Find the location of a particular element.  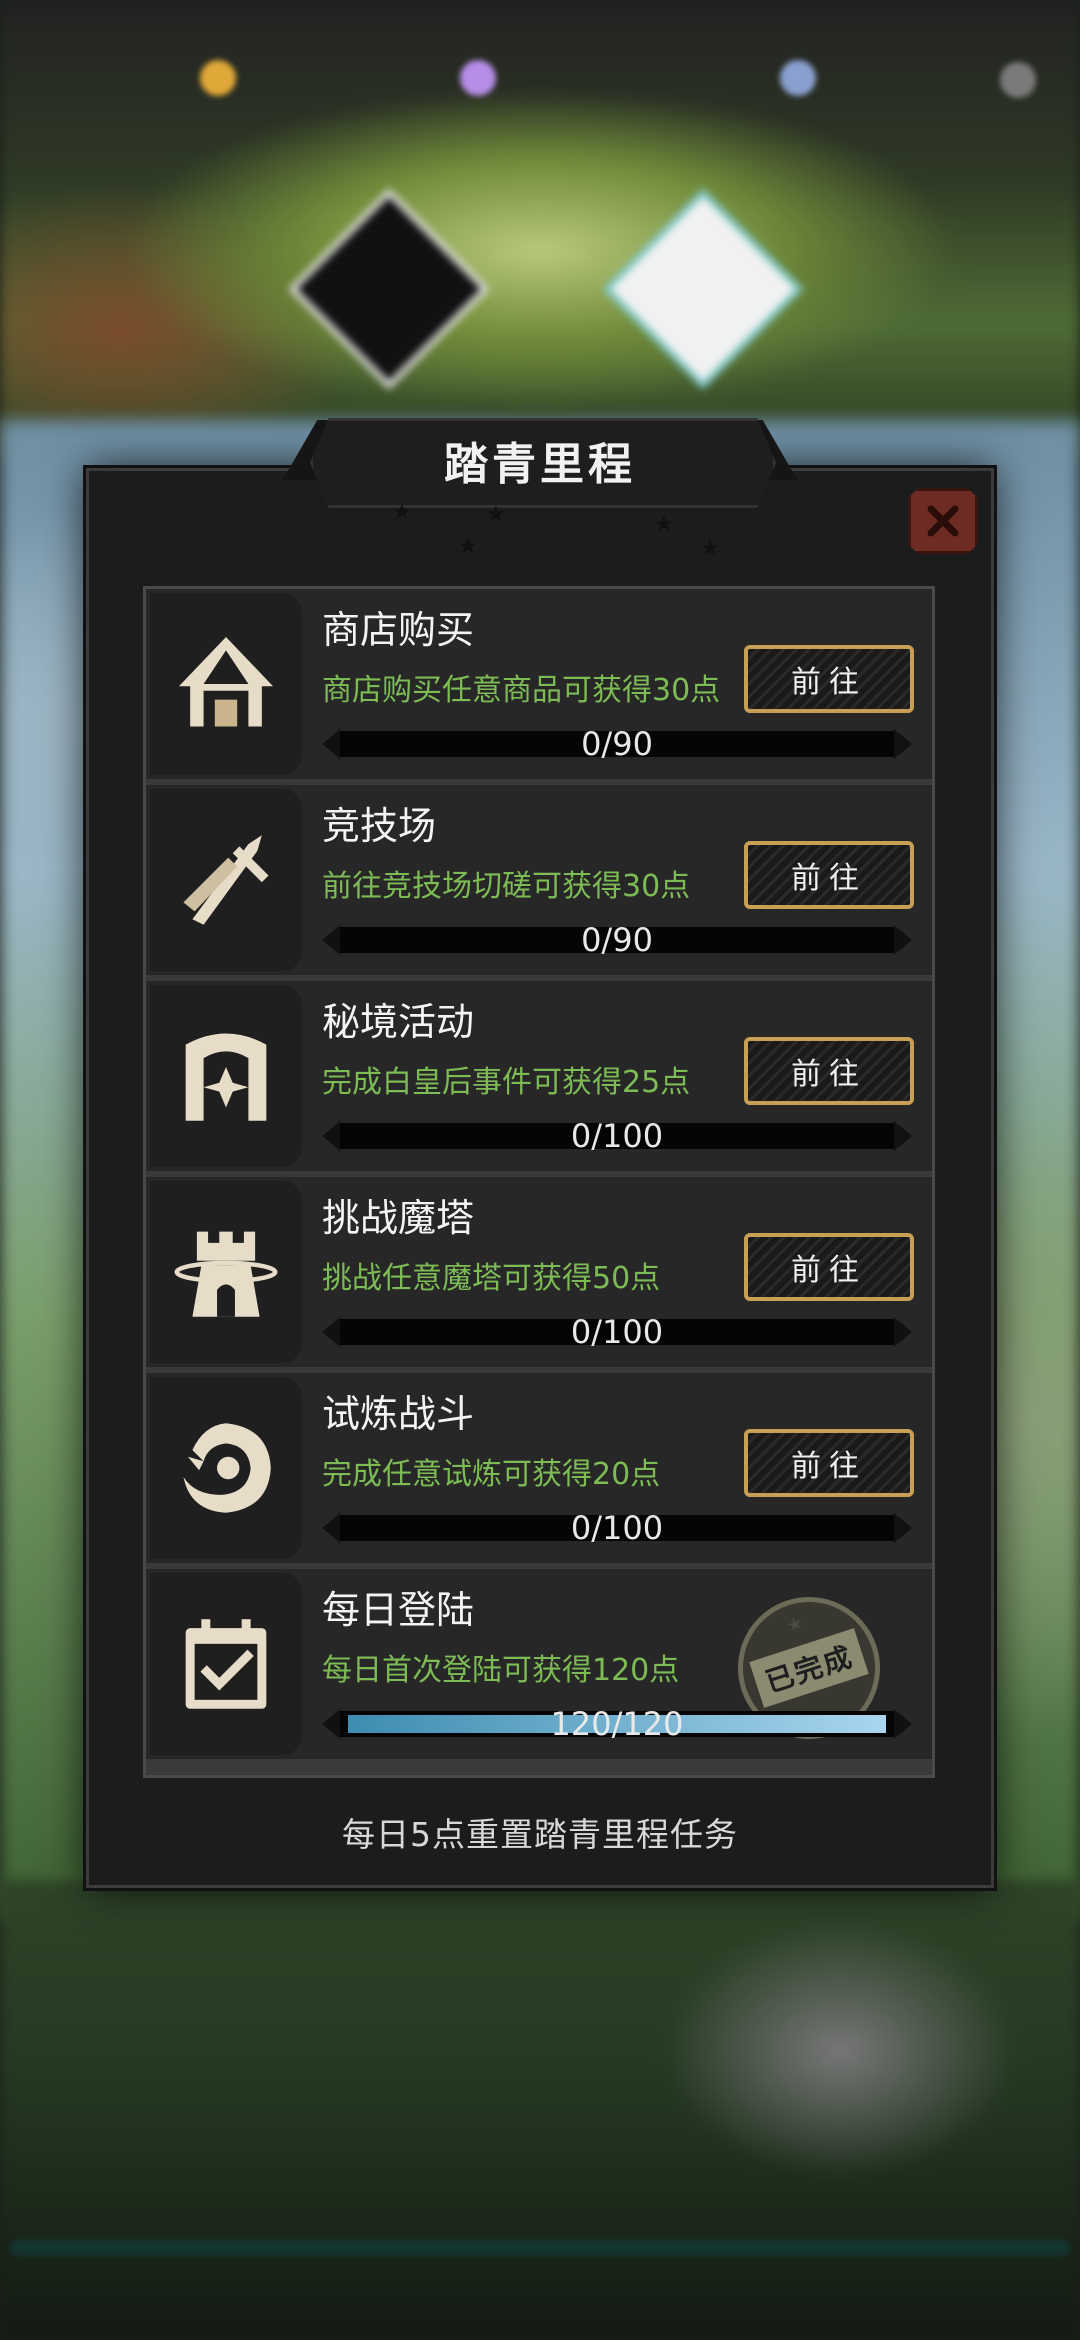

task-row-tower: 挑战魔塔 挑战任意魔塔可获得50点 前往 0/100 is located at coordinates (539, 1272).